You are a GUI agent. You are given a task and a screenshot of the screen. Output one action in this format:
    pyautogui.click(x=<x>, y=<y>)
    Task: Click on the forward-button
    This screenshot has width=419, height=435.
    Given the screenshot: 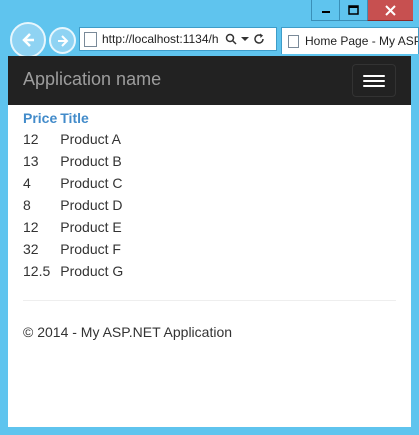 What is the action you would take?
    pyautogui.click(x=62, y=40)
    